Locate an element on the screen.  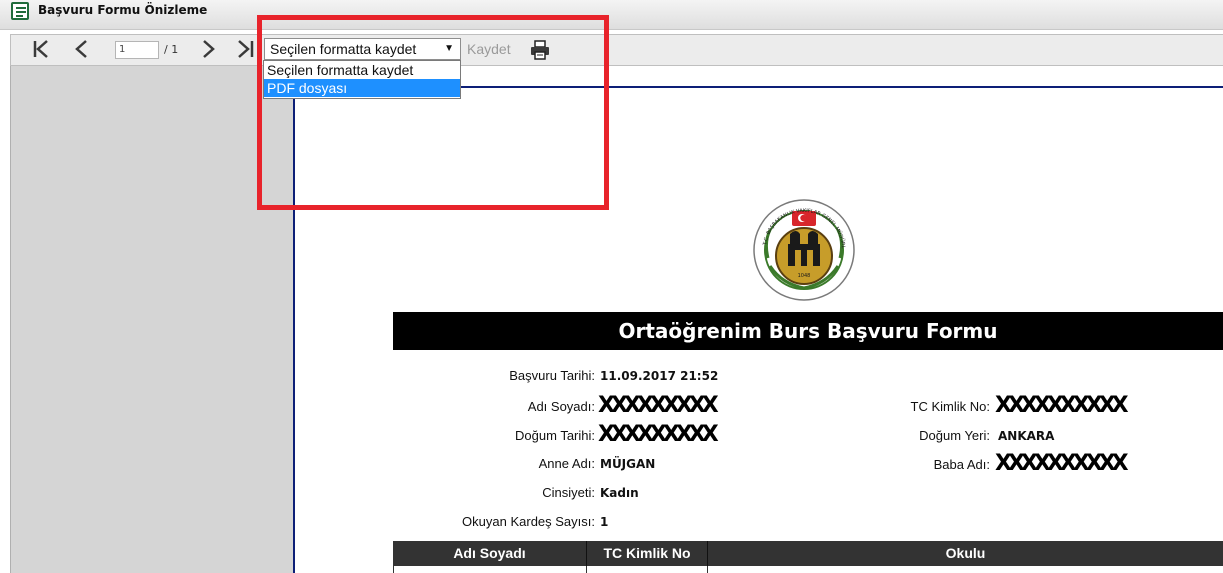
window-title: Başvuru Formu Önizleme is located at coordinates (123, 10).